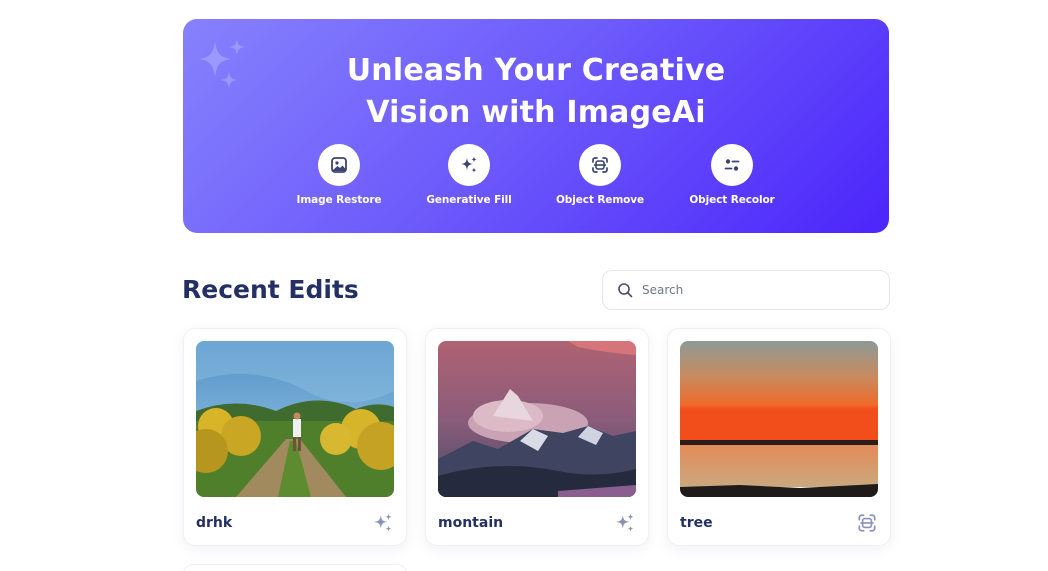  I want to click on recent-edit-card-partial, so click(295, 567).